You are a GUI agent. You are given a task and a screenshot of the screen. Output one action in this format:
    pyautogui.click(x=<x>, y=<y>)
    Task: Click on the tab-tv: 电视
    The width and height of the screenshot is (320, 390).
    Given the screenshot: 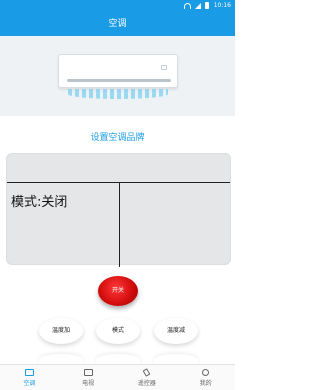 What is the action you would take?
    pyautogui.click(x=88, y=377)
    